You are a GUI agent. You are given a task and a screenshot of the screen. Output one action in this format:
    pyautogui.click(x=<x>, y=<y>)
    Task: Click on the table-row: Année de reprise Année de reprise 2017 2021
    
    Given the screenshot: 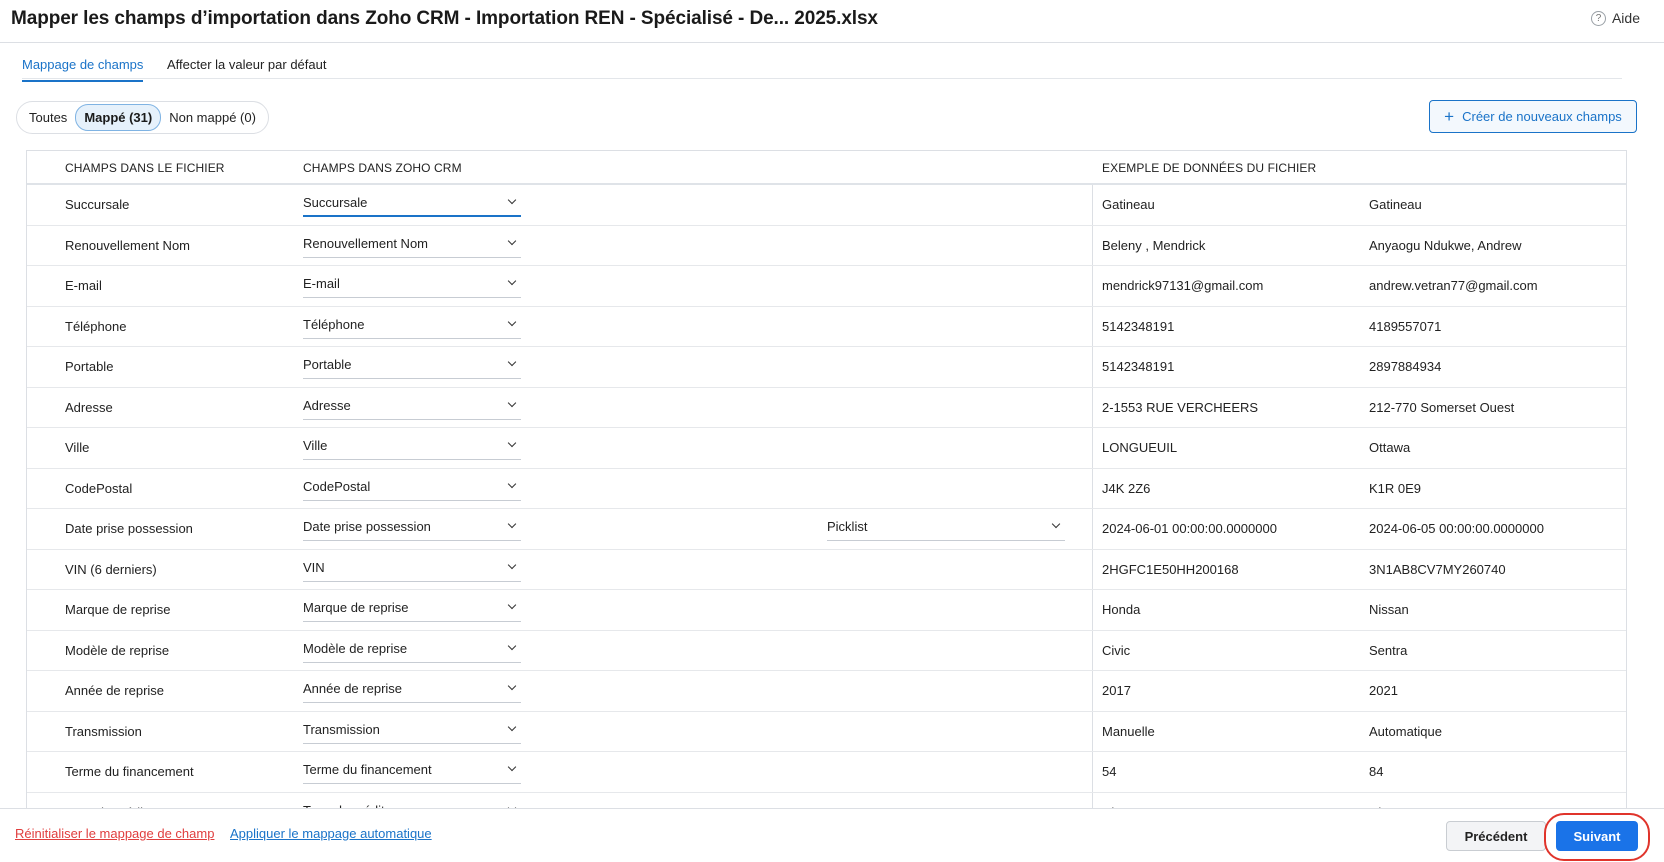 What is the action you would take?
    pyautogui.click(x=826, y=691)
    